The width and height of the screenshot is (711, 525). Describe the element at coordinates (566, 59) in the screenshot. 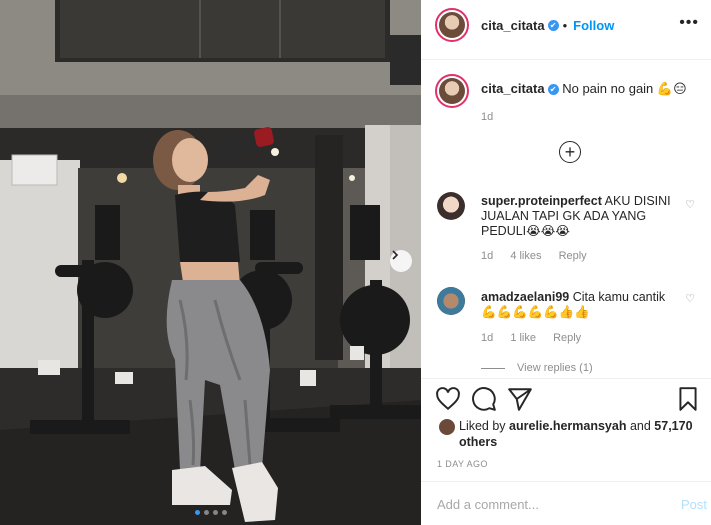

I see `header-divider` at that location.